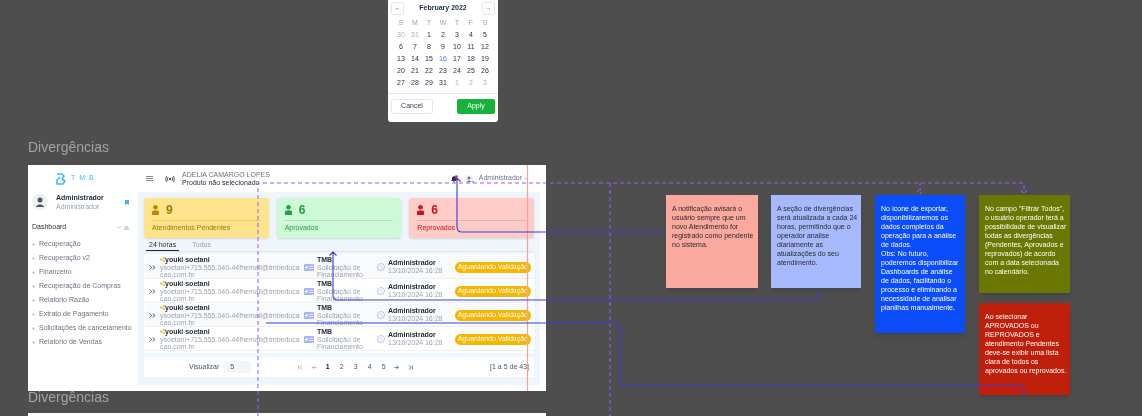 Image resolution: width=1142 pixels, height=416 pixels. I want to click on logo-icon, so click(61, 178).